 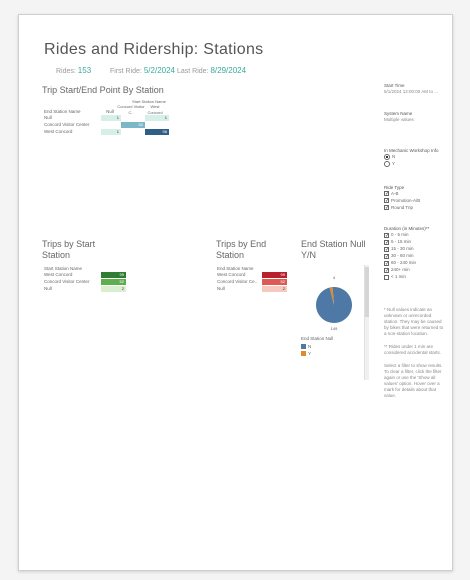 What do you see at coordinates (406, 200) in the screenshot?
I see `ride-type-option-label: Promotion-A/B` at bounding box center [406, 200].